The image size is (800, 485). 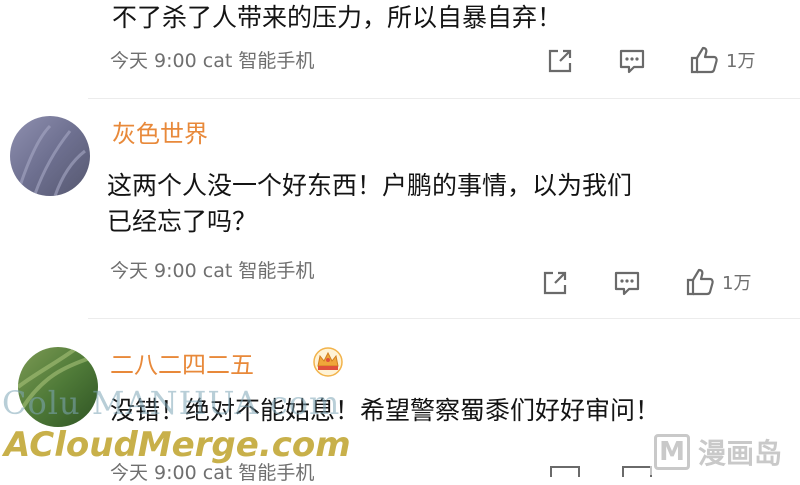 I want to click on like-button-2: 1万, so click(x=717, y=282).